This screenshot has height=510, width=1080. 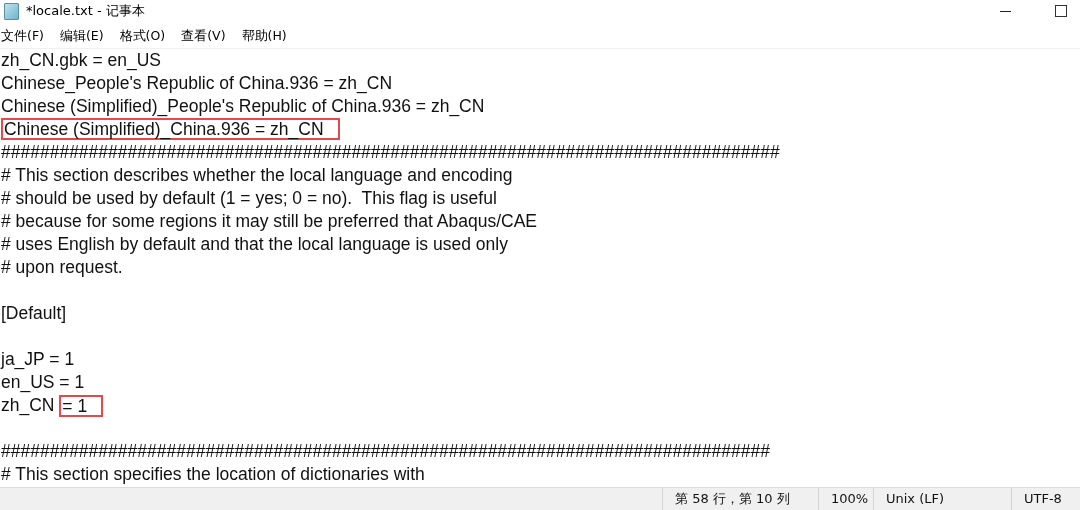 I want to click on text-line: Chinese_People's Republic of China.936 = zh_CN, so click(x=196, y=83).